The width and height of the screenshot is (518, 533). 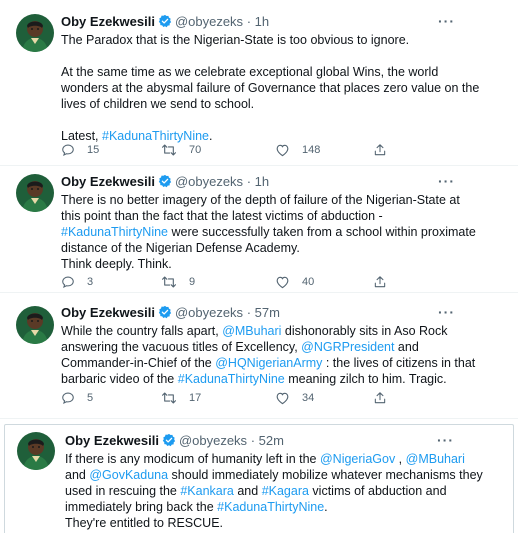 What do you see at coordinates (294, 398) in the screenshot?
I see `like-button: 34` at bounding box center [294, 398].